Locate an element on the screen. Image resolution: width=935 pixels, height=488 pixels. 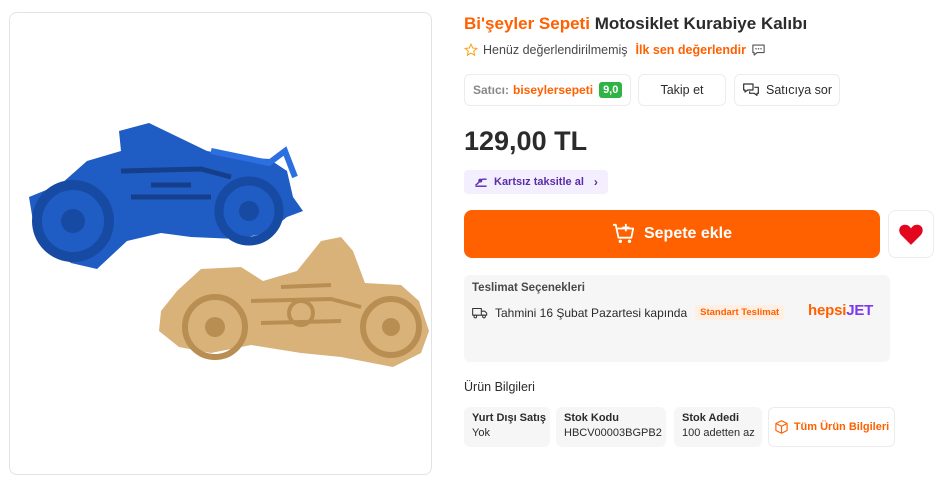
comment-icon is located at coordinates (758, 50).